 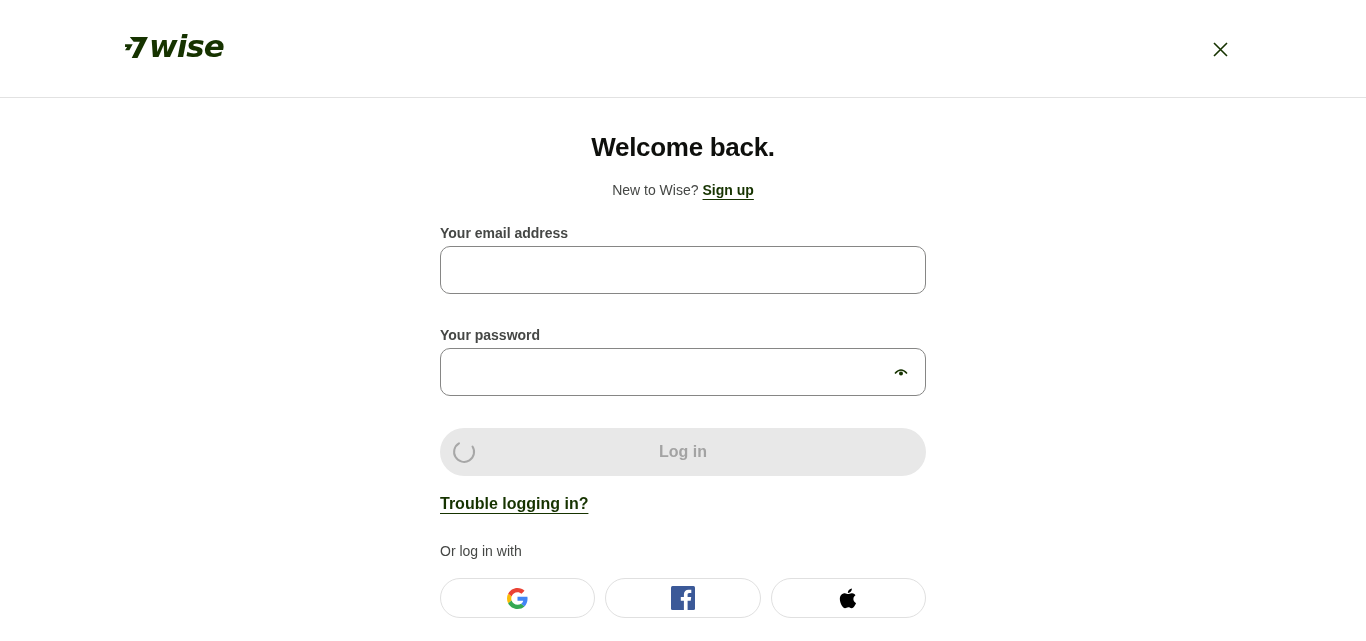 I want to click on apple-login-button, so click(x=848, y=598).